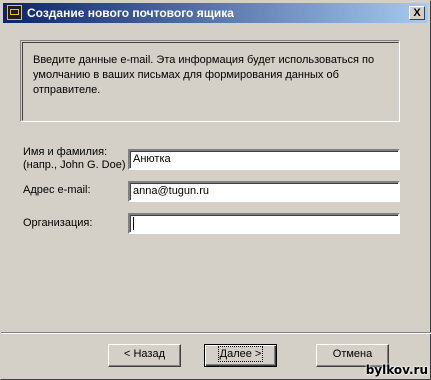 This screenshot has height=380, width=431. I want to click on button-separator, so click(216, 333).